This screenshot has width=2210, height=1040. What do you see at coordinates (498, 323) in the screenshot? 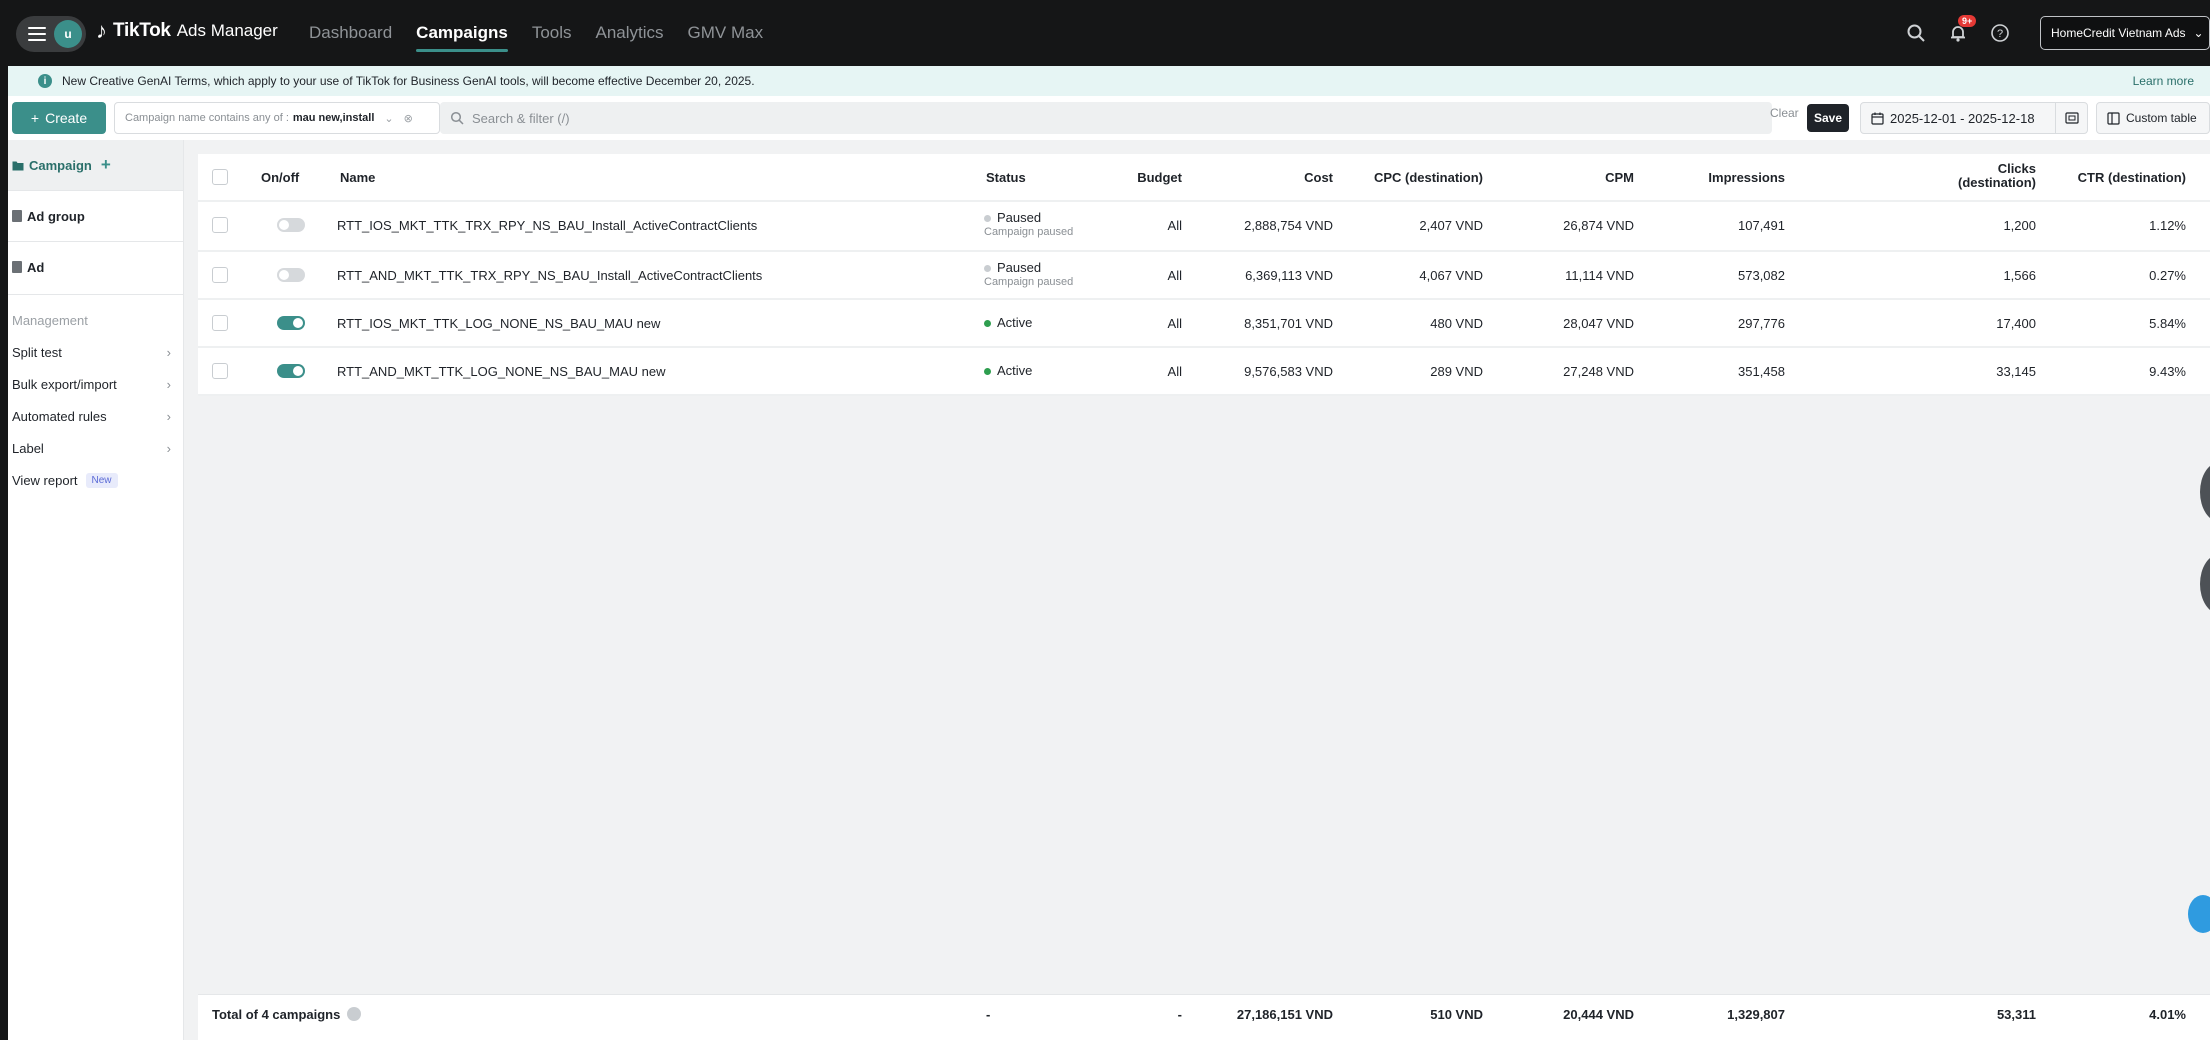
I see `campaign-name: RTT_IOS_MKT_TTK_LOG_NONE_NS_BAU_MAU new` at bounding box center [498, 323].